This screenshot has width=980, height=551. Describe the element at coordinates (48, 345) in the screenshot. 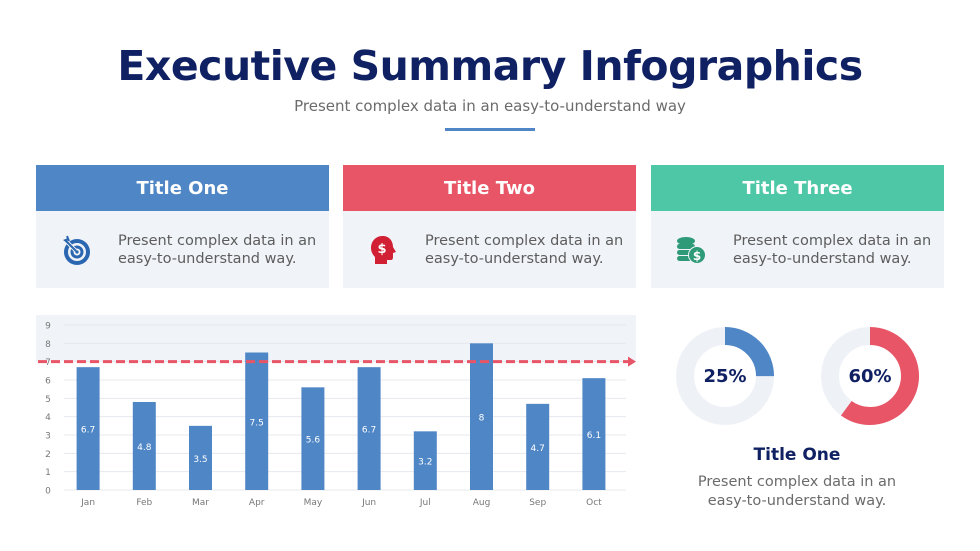

I see `y-tick-label: 8` at that location.